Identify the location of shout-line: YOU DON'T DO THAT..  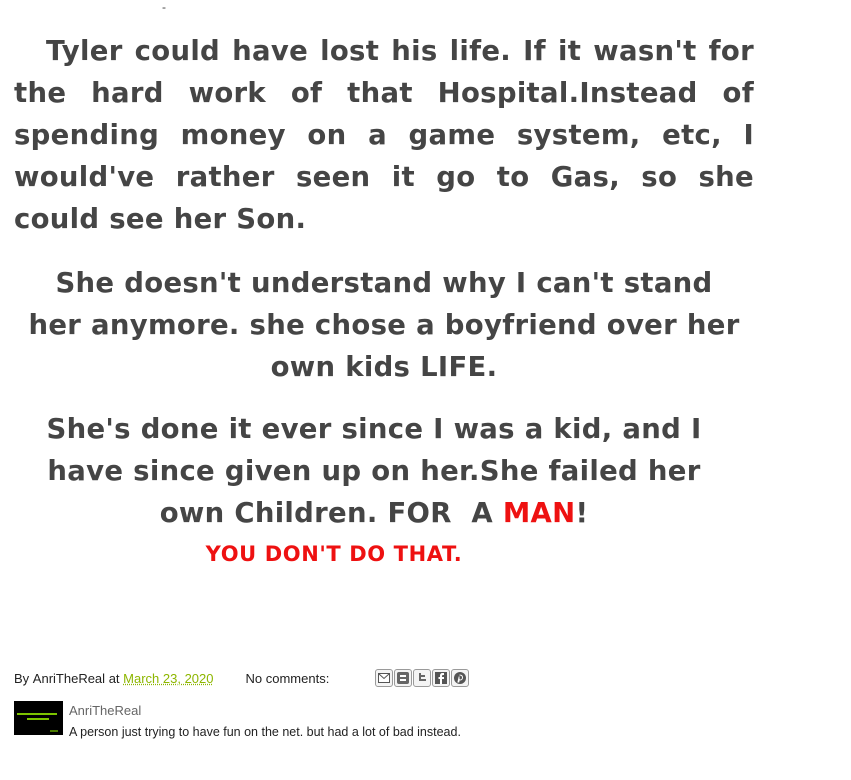
(334, 554).